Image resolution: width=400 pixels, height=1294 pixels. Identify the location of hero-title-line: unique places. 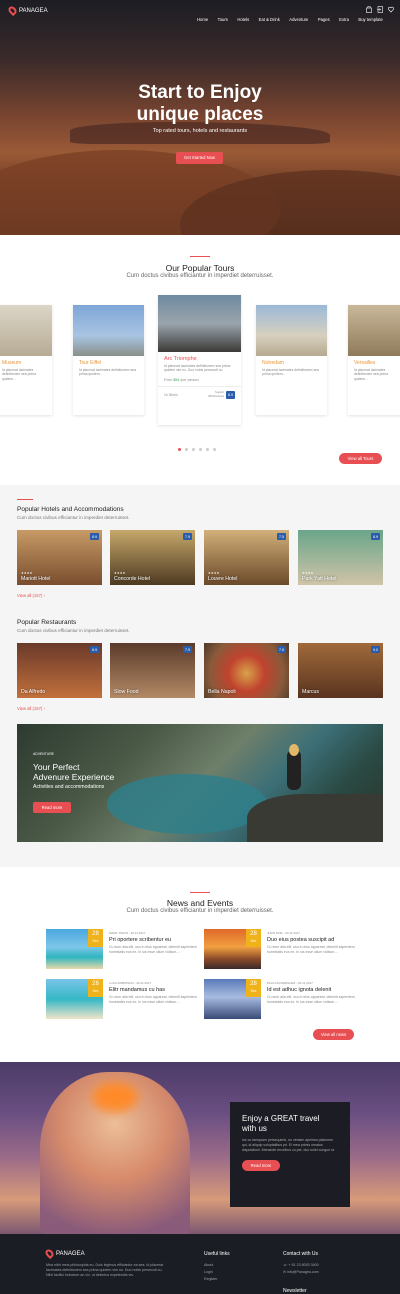
(200, 114).